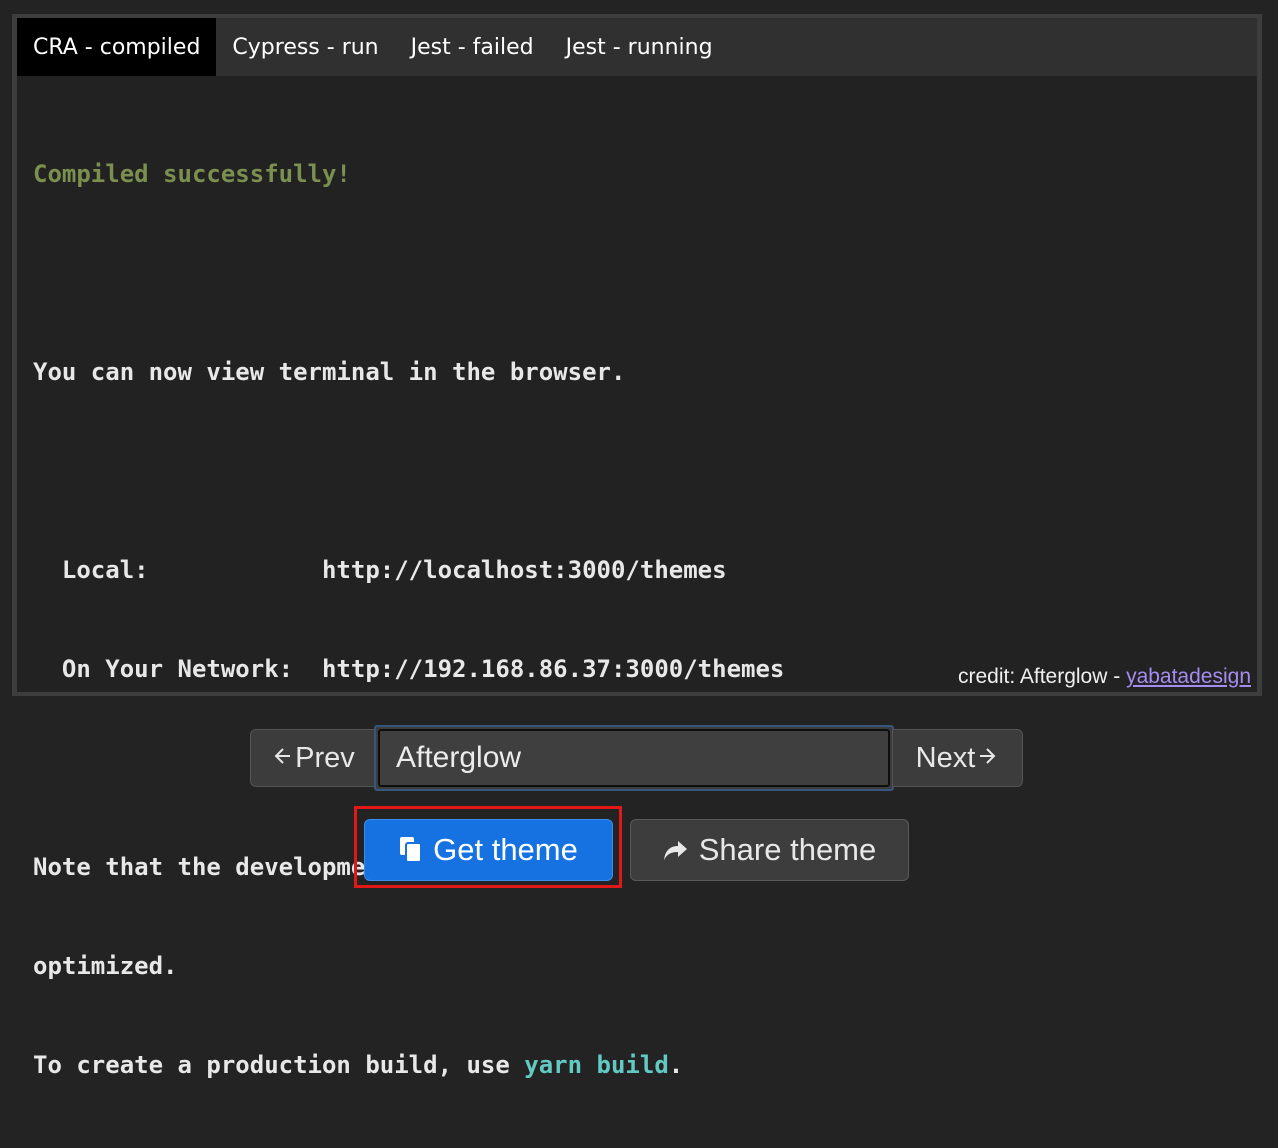 The height and width of the screenshot is (1148, 1278). I want to click on arrow-left-icon, so click(283, 758).